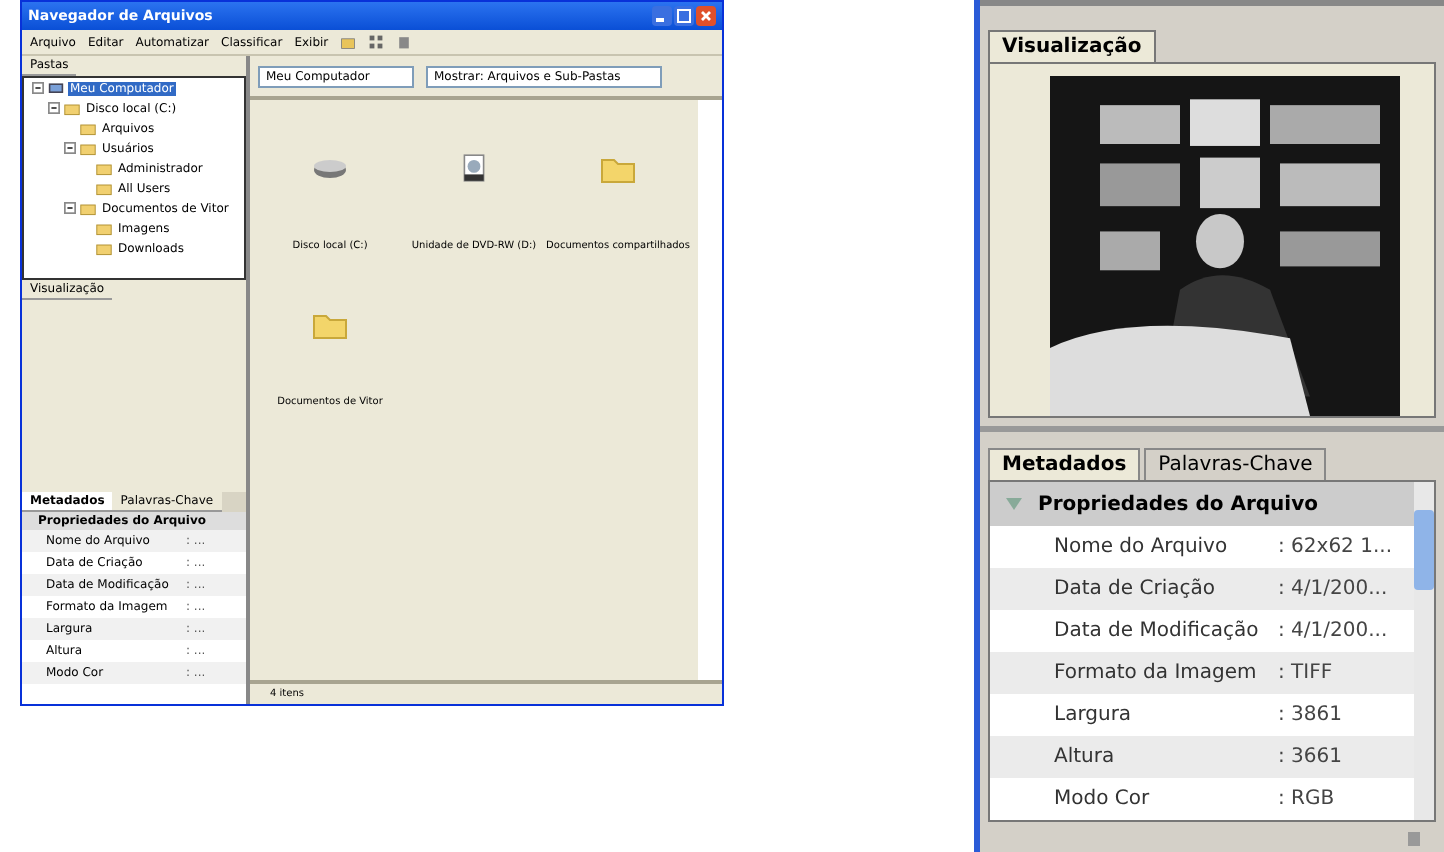  Describe the element at coordinates (376, 42) in the screenshot. I see `grid-view-icon` at that location.